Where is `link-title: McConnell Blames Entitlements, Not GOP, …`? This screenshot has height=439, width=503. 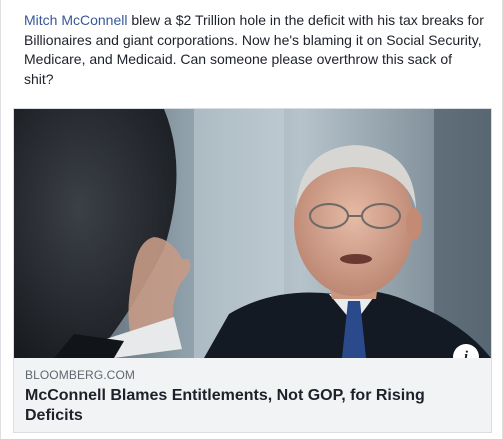
link-title: McConnell Blames Entitlements, Not GOP, … is located at coordinates (252, 406).